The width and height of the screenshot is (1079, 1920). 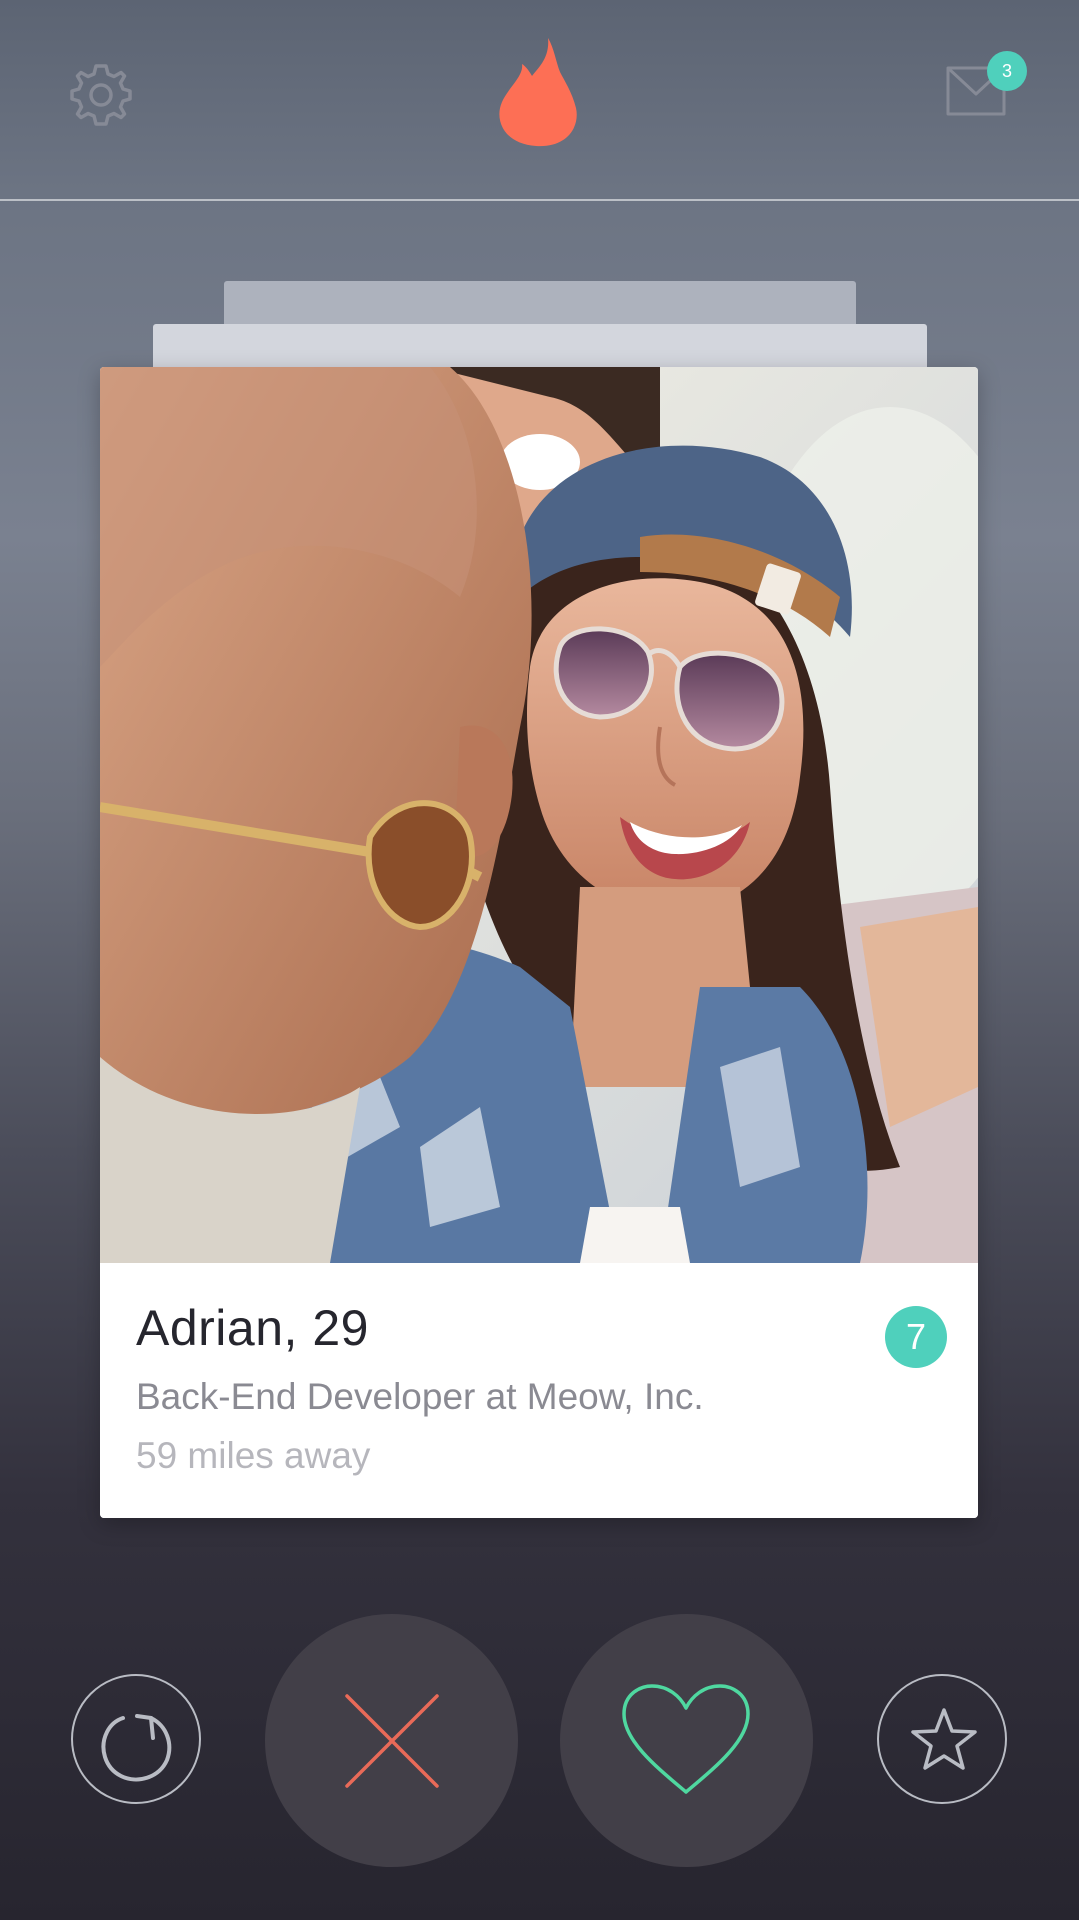 What do you see at coordinates (101, 95) in the screenshot?
I see `gear-icon` at bounding box center [101, 95].